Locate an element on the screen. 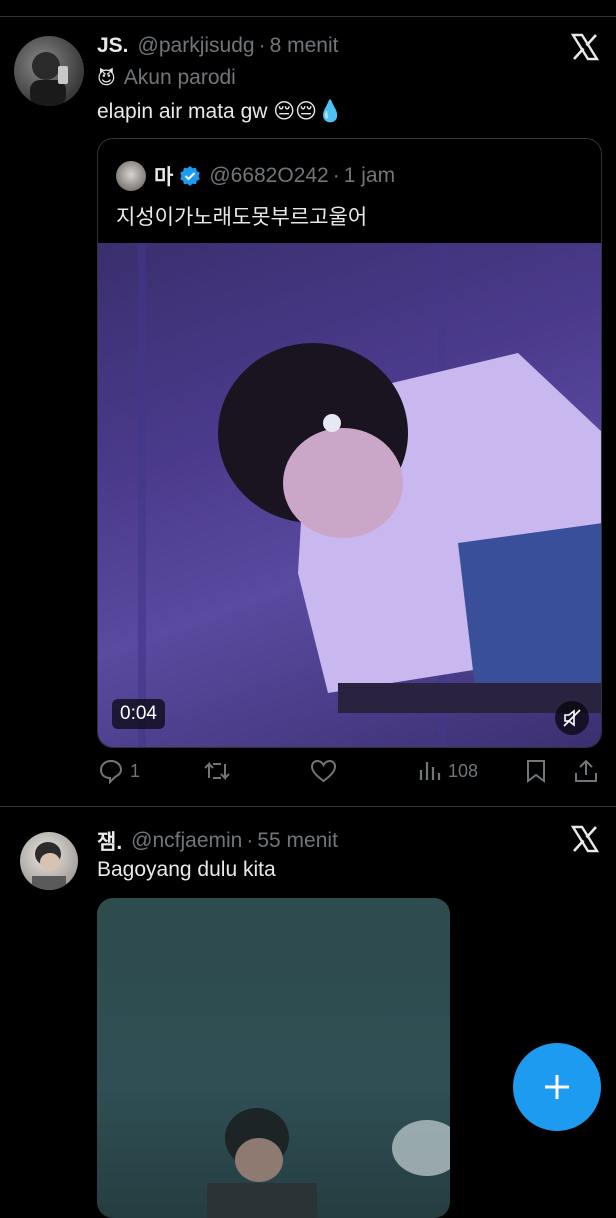 The image size is (616, 1218). reply-button: 1 is located at coordinates (119, 771).